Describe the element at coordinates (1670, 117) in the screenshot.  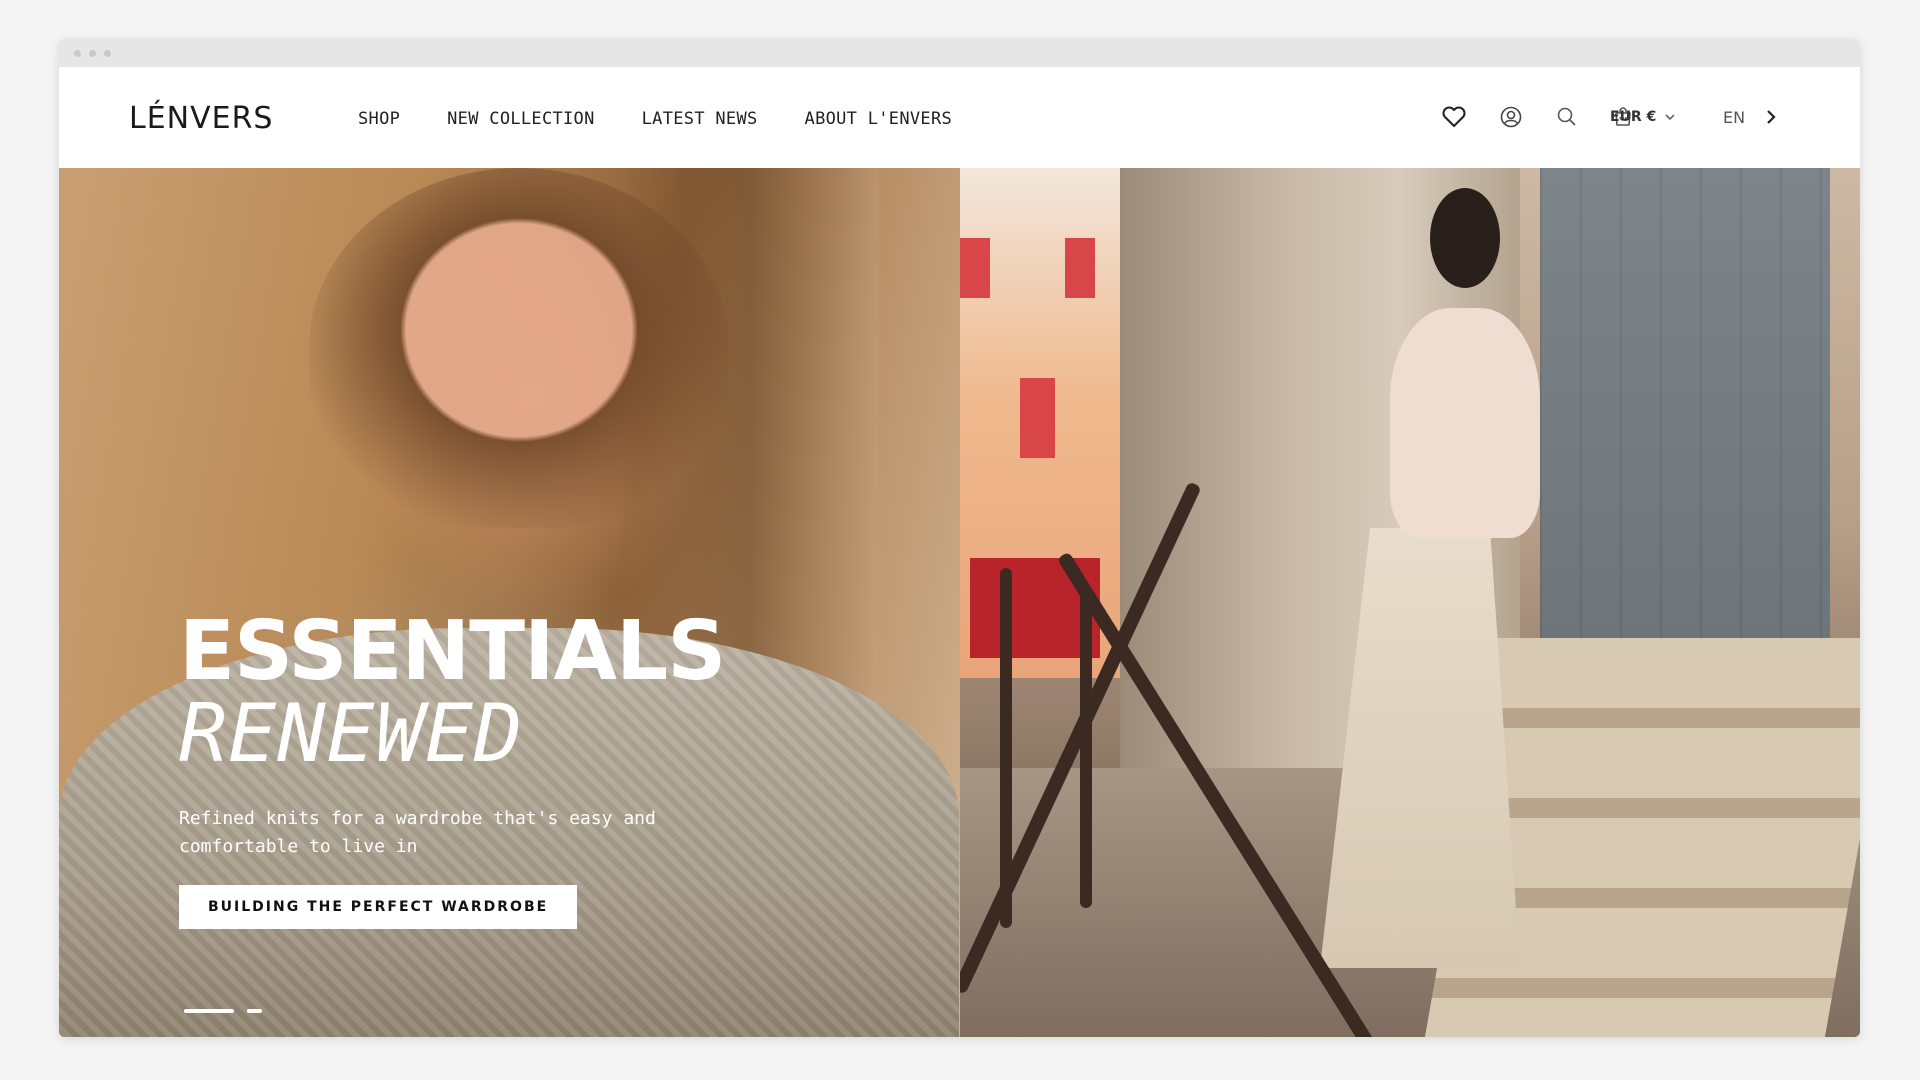
I see `chevron-down-icon` at that location.